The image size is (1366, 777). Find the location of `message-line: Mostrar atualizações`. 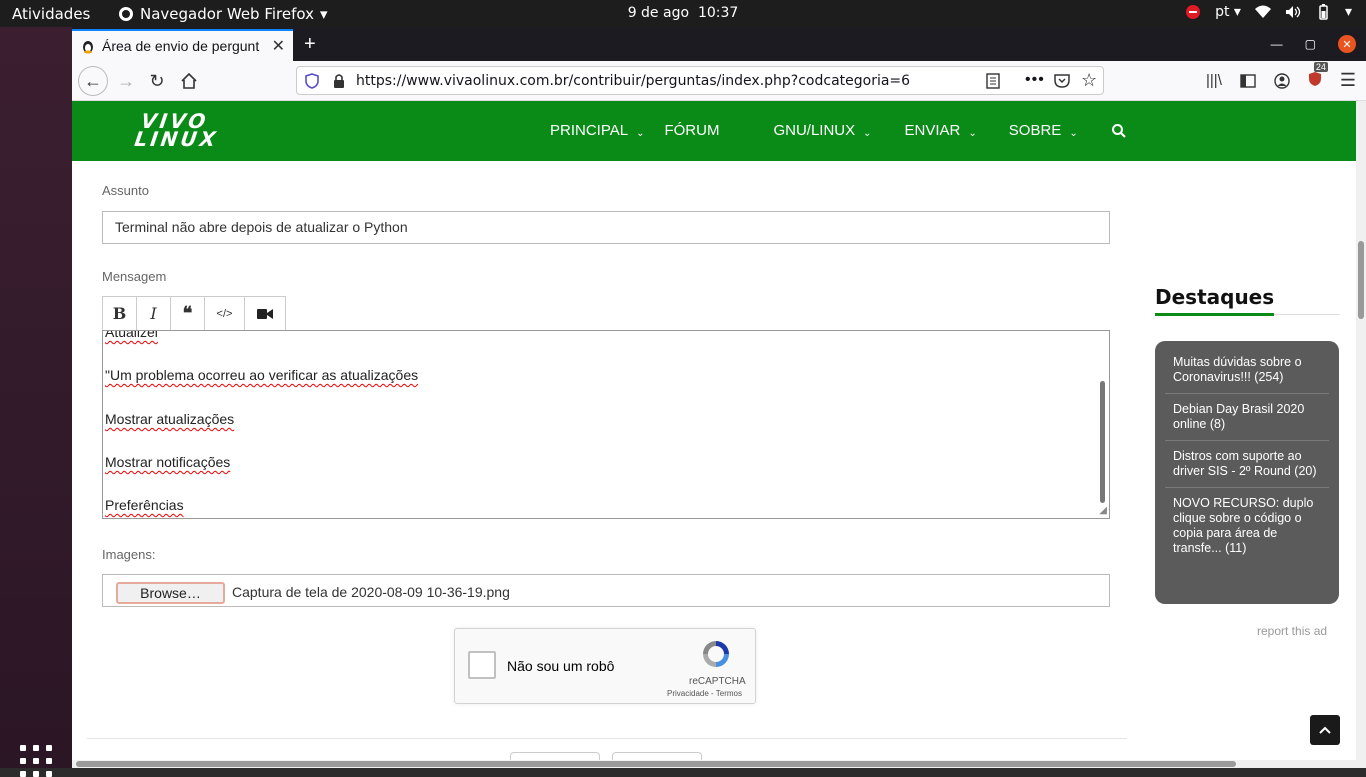

message-line: Mostrar atualizações is located at coordinates (170, 419).